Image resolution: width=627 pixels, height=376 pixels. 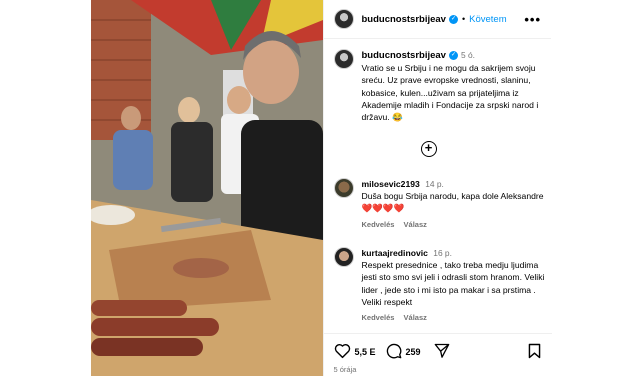 I want to click on like-count: 5,5 E, so click(x=365, y=352).